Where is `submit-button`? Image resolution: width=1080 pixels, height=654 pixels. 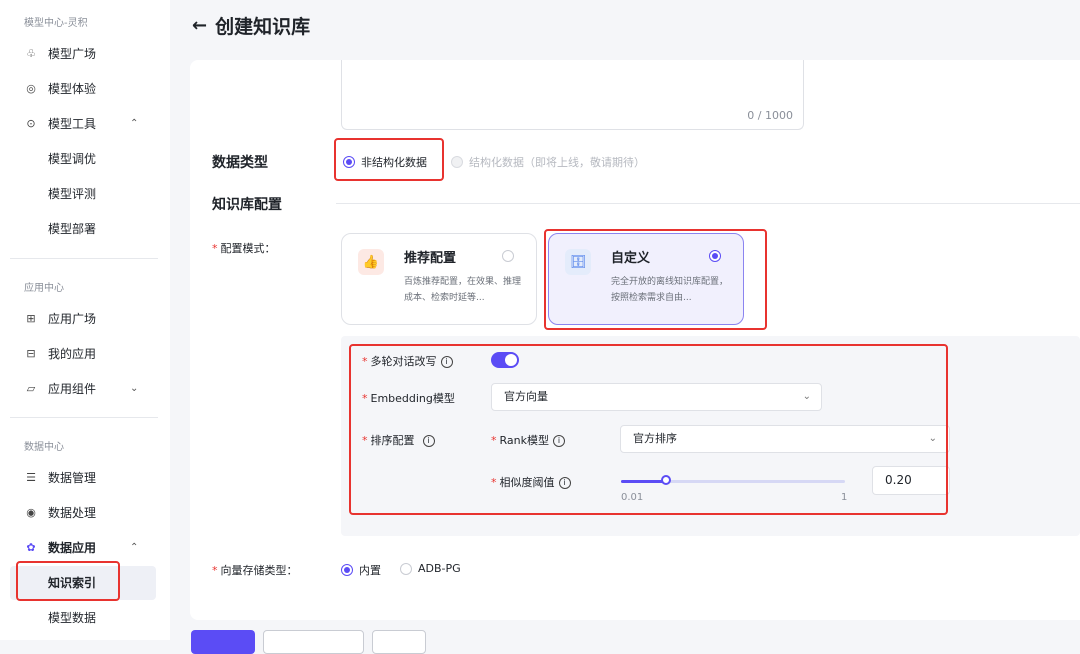 submit-button is located at coordinates (223, 642).